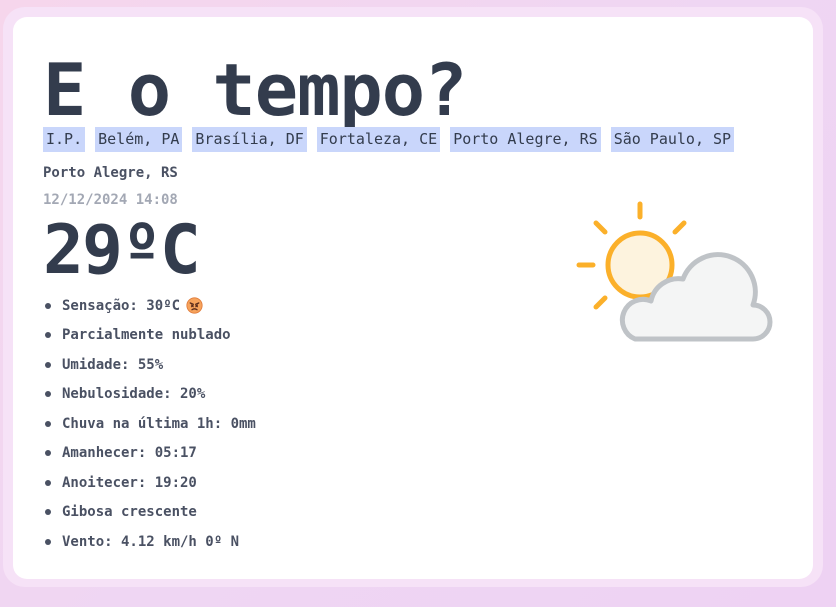  I want to click on detail-cloudiness: Nebulosidade: 20%, so click(149, 395).